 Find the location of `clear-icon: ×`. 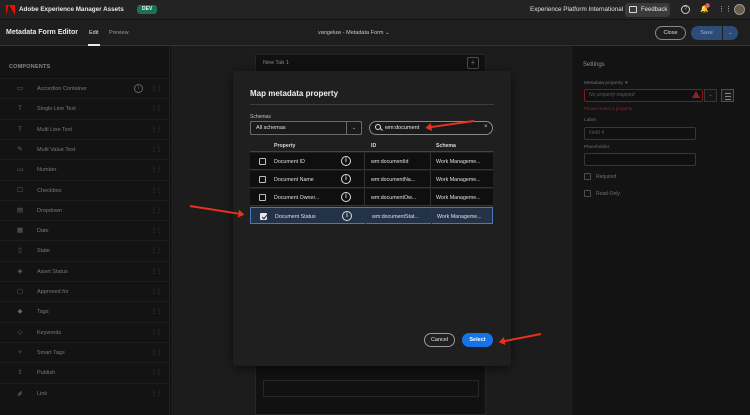

clear-icon: × is located at coordinates (486, 127).